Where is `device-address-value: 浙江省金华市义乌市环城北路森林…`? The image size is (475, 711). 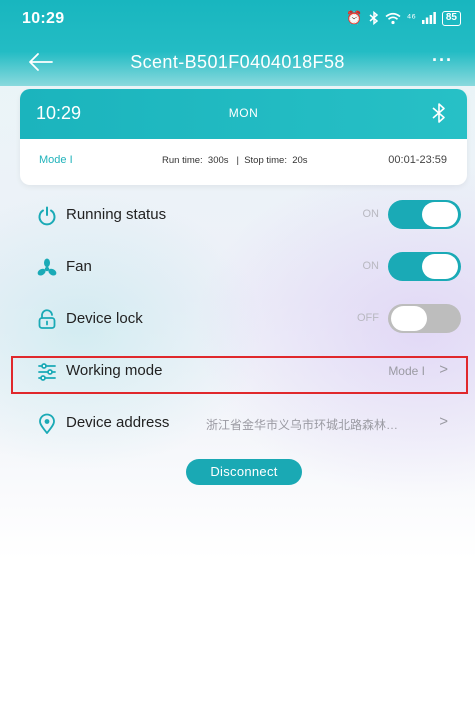
device-address-value: 浙江省金华市义乌市环城北路森林… is located at coordinates (302, 425).